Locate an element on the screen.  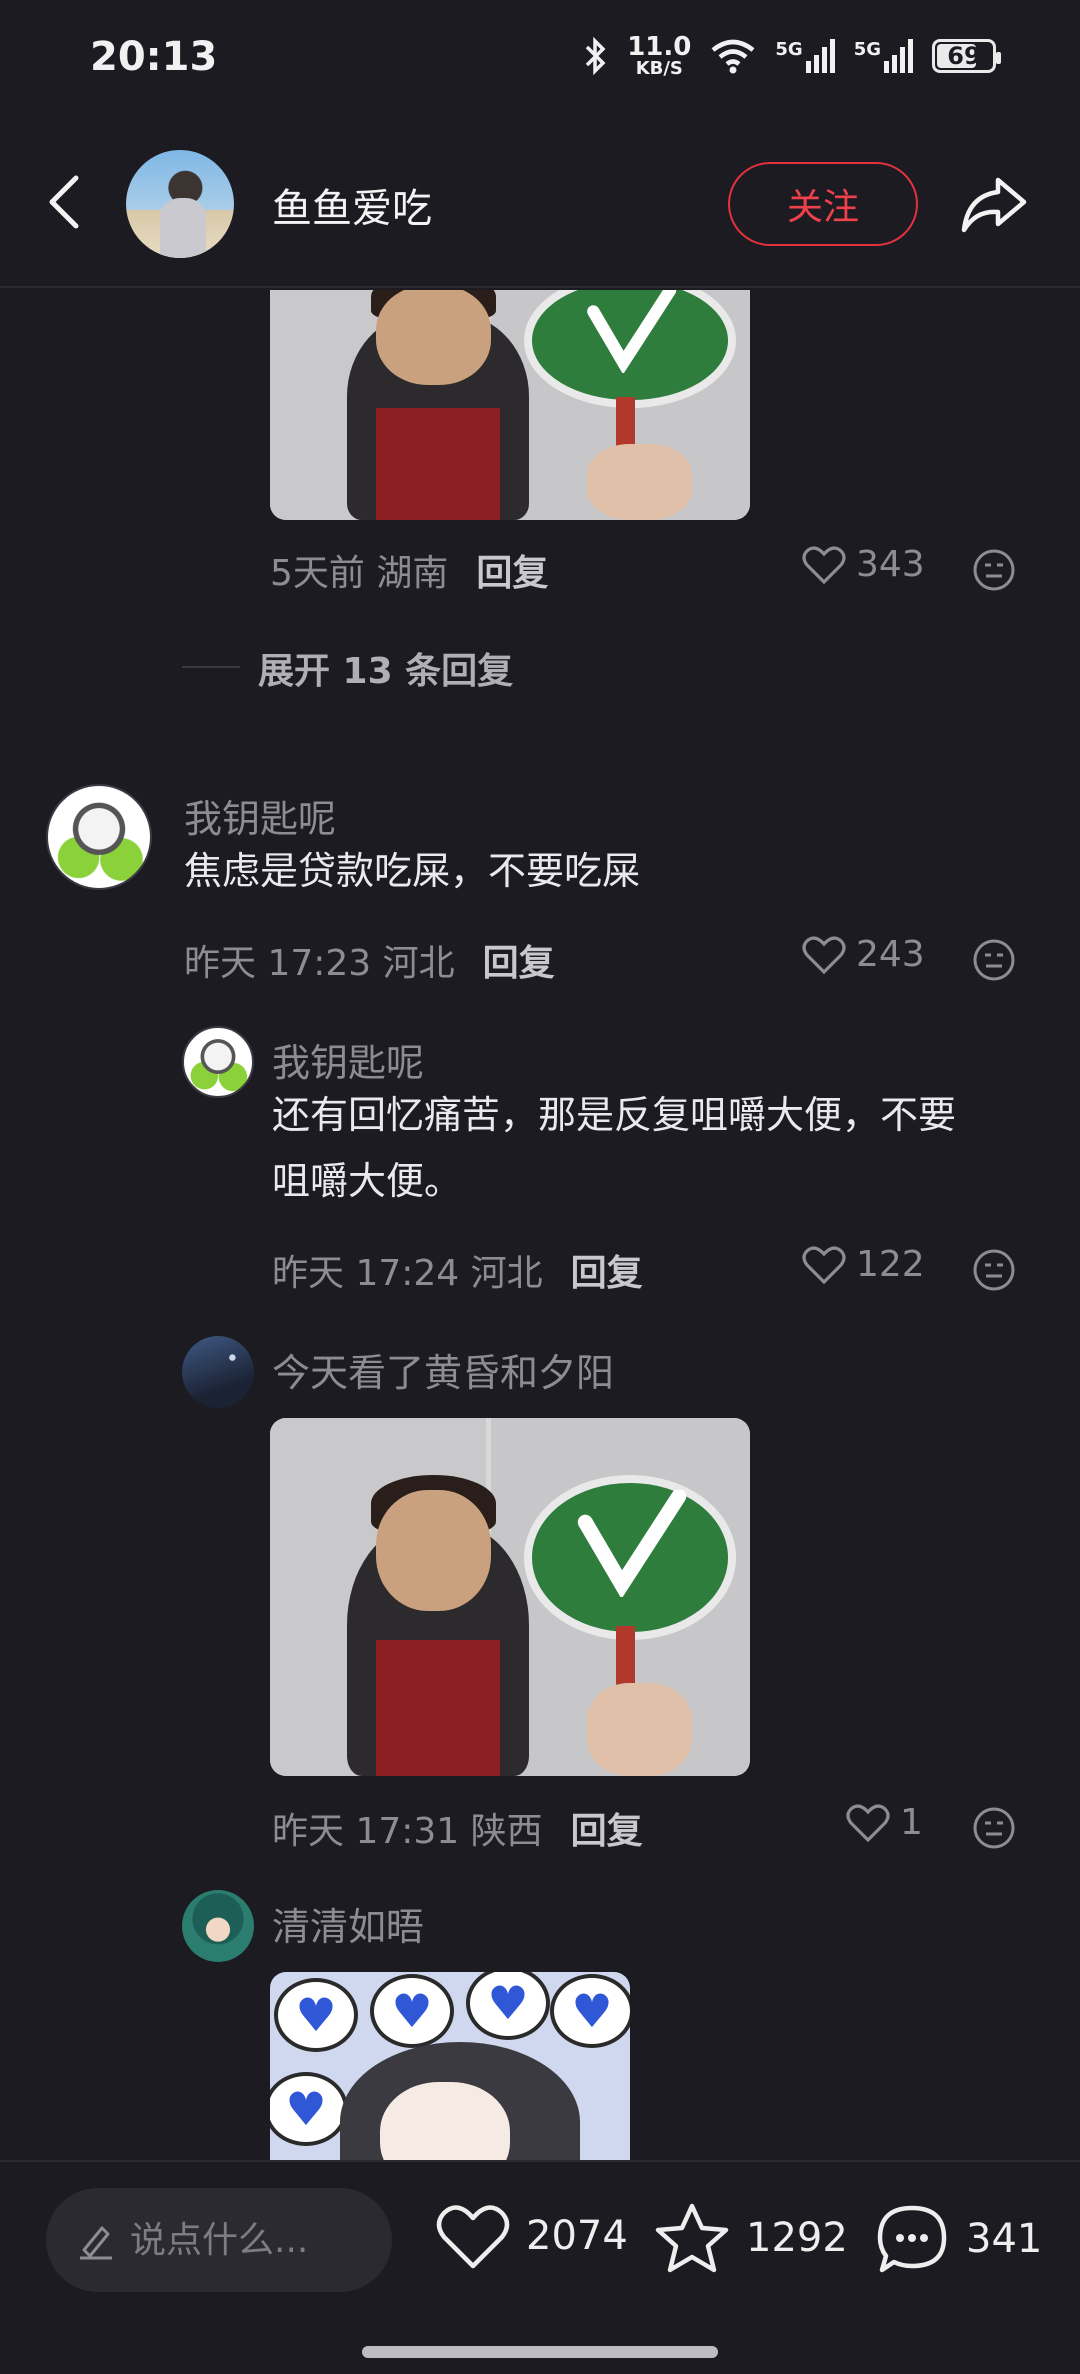
bluetooth-icon is located at coordinates (595, 56).